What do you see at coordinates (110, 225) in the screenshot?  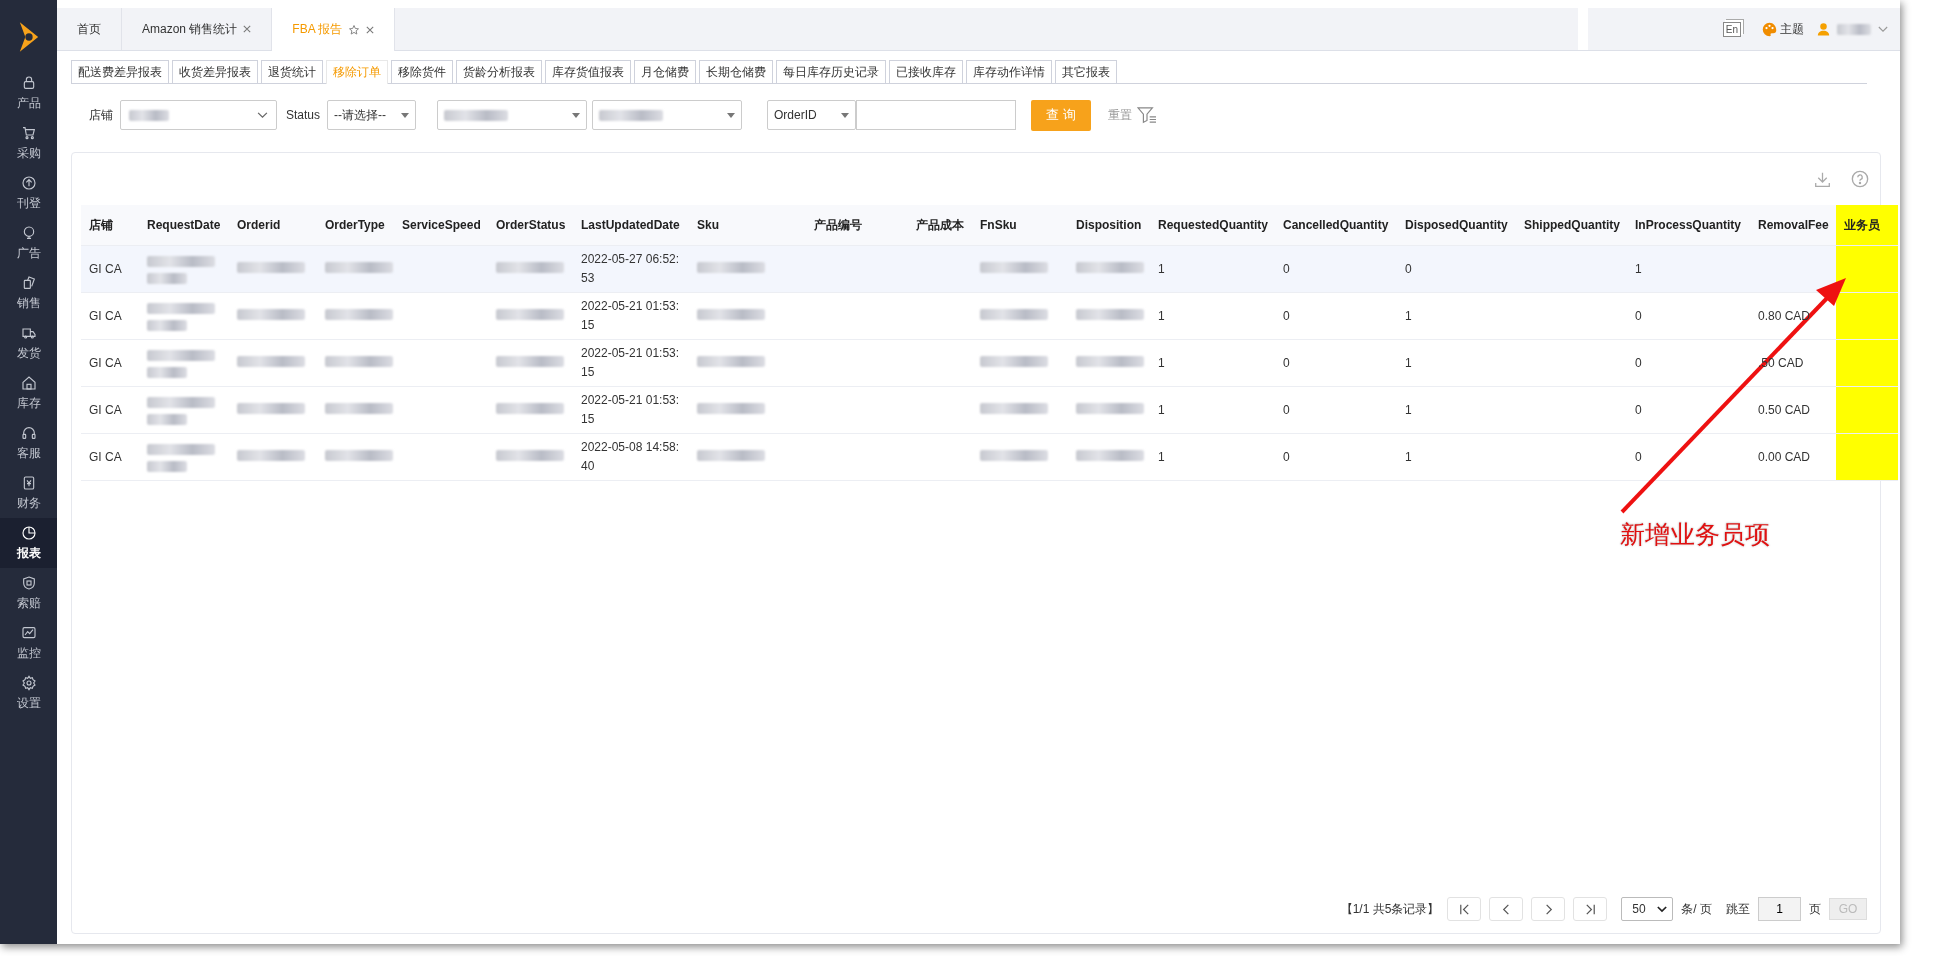 I see `column-header: 店铺` at bounding box center [110, 225].